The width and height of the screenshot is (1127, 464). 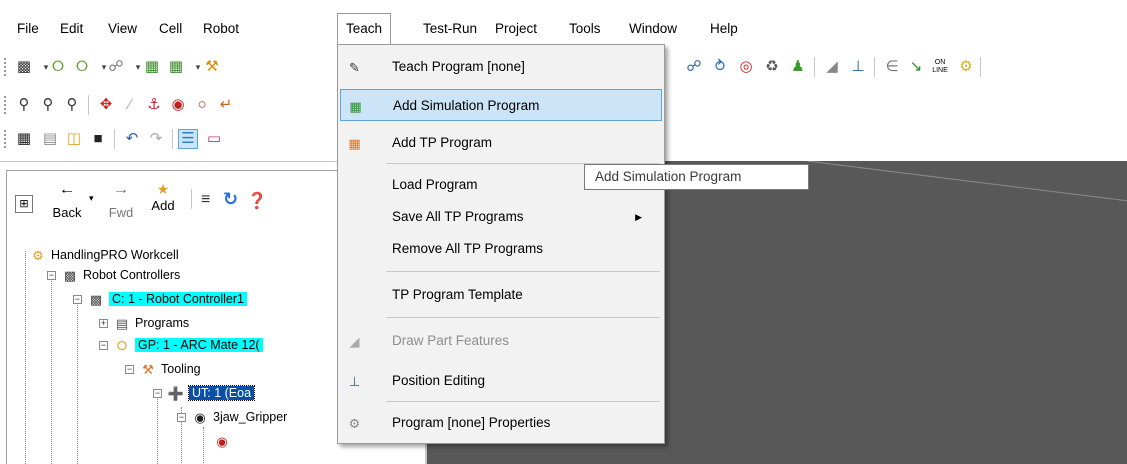 I want to click on part-features-icon: ◢, so click(x=832, y=67).